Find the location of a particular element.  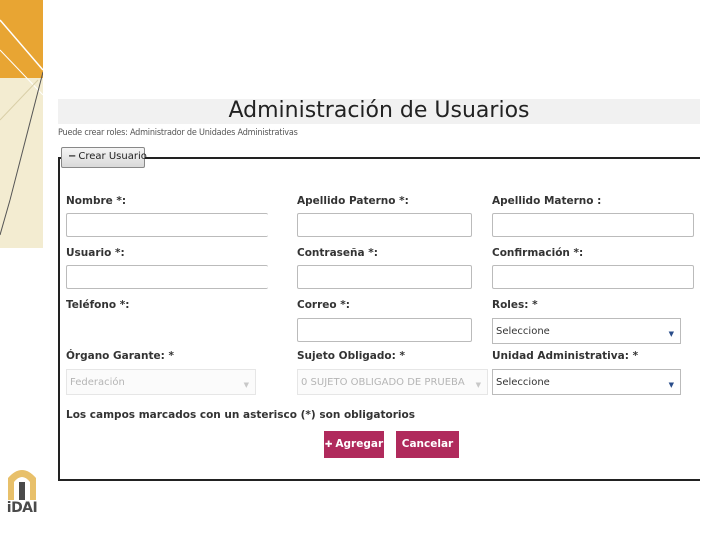

nombre-field is located at coordinates (167, 225).